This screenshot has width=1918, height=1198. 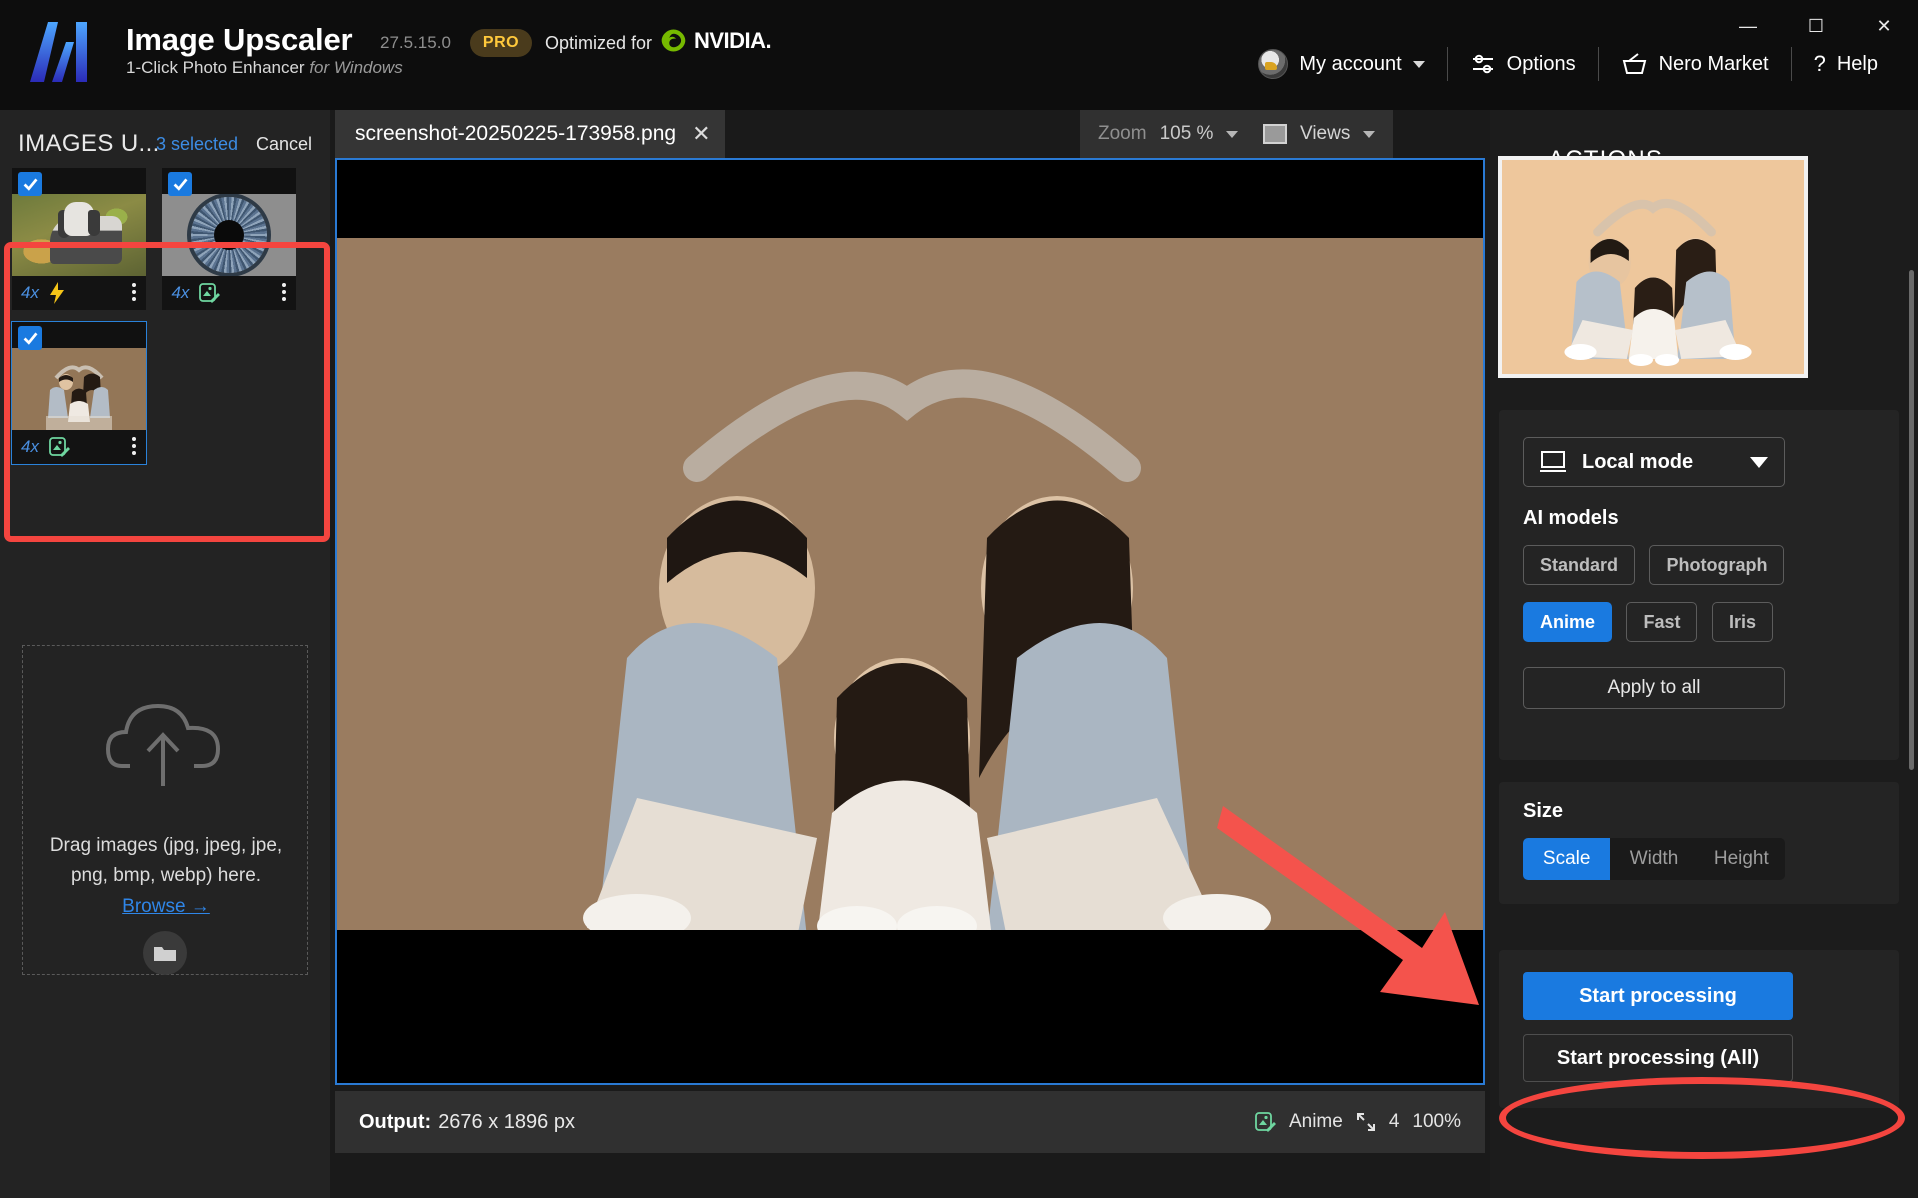 What do you see at coordinates (1717, 565) in the screenshot?
I see `model-button-photograph: Photograph` at bounding box center [1717, 565].